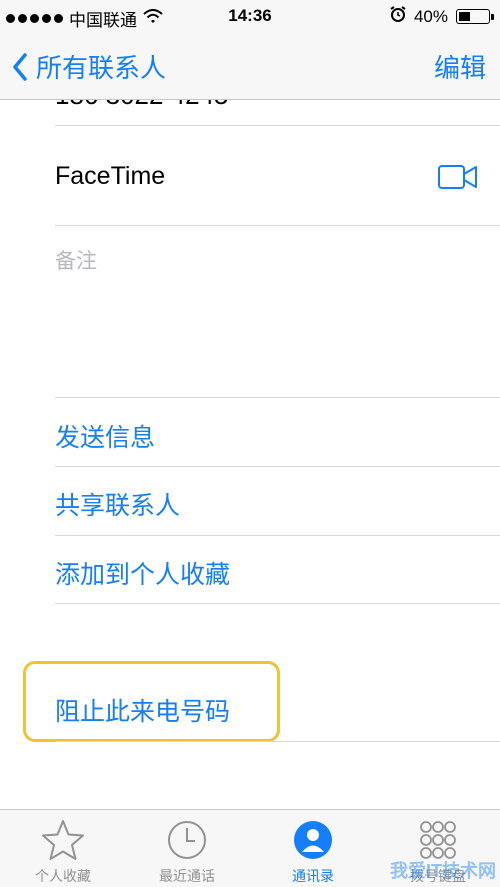  Describe the element at coordinates (187, 876) in the screenshot. I see `tab-label: 最近通话` at that location.